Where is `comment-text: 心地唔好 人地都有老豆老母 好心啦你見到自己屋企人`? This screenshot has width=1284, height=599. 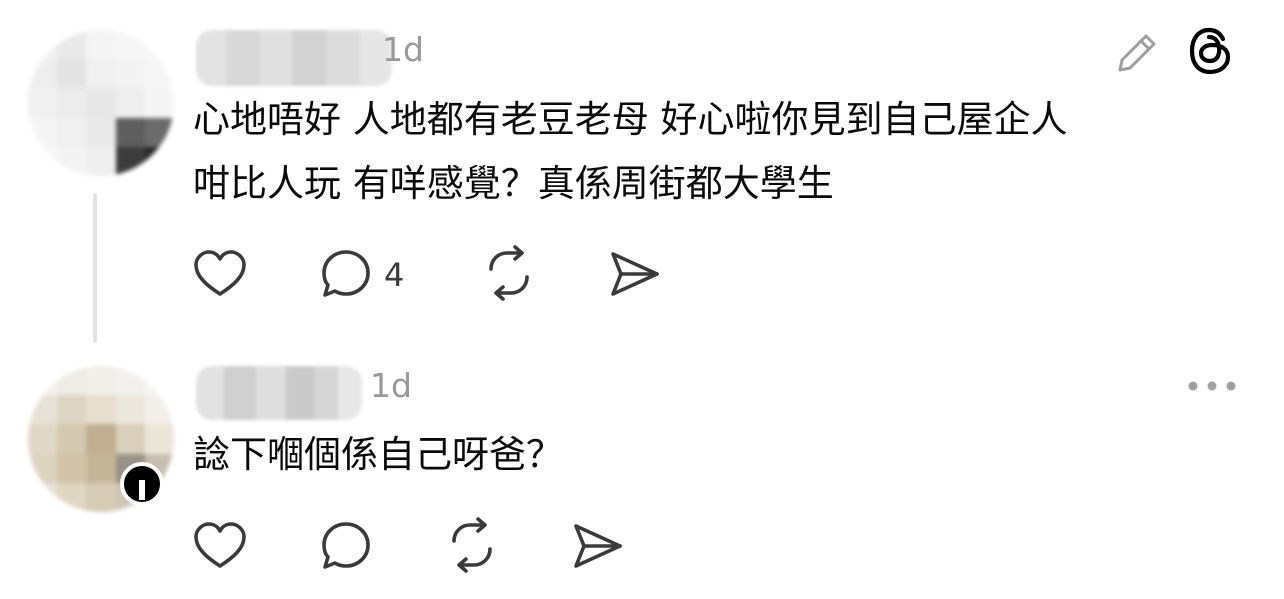
comment-text: 心地唔好 人地都有老豆老母 好心啦你見到自己屋企人 is located at coordinates (630, 119).